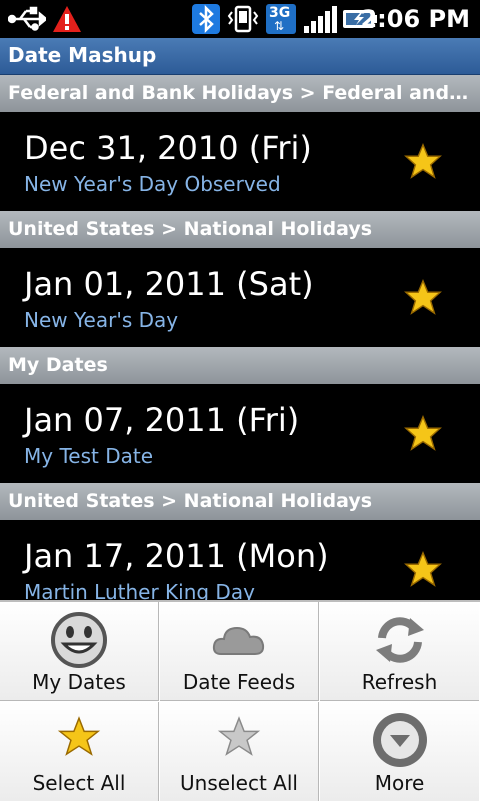  What do you see at coordinates (169, 284) in the screenshot?
I see `item-date: Jan 01, 2011 (Sat)` at bounding box center [169, 284].